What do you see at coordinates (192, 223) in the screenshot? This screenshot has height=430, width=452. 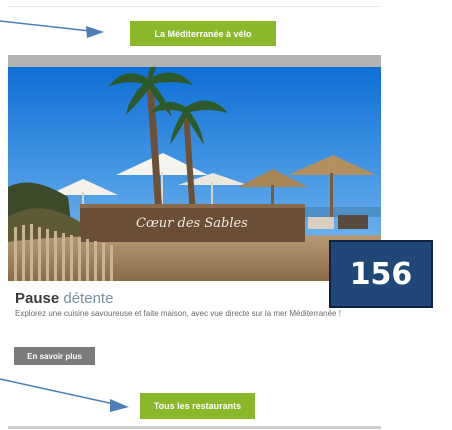 I see `sign-text: Cœur des Sables` at bounding box center [192, 223].